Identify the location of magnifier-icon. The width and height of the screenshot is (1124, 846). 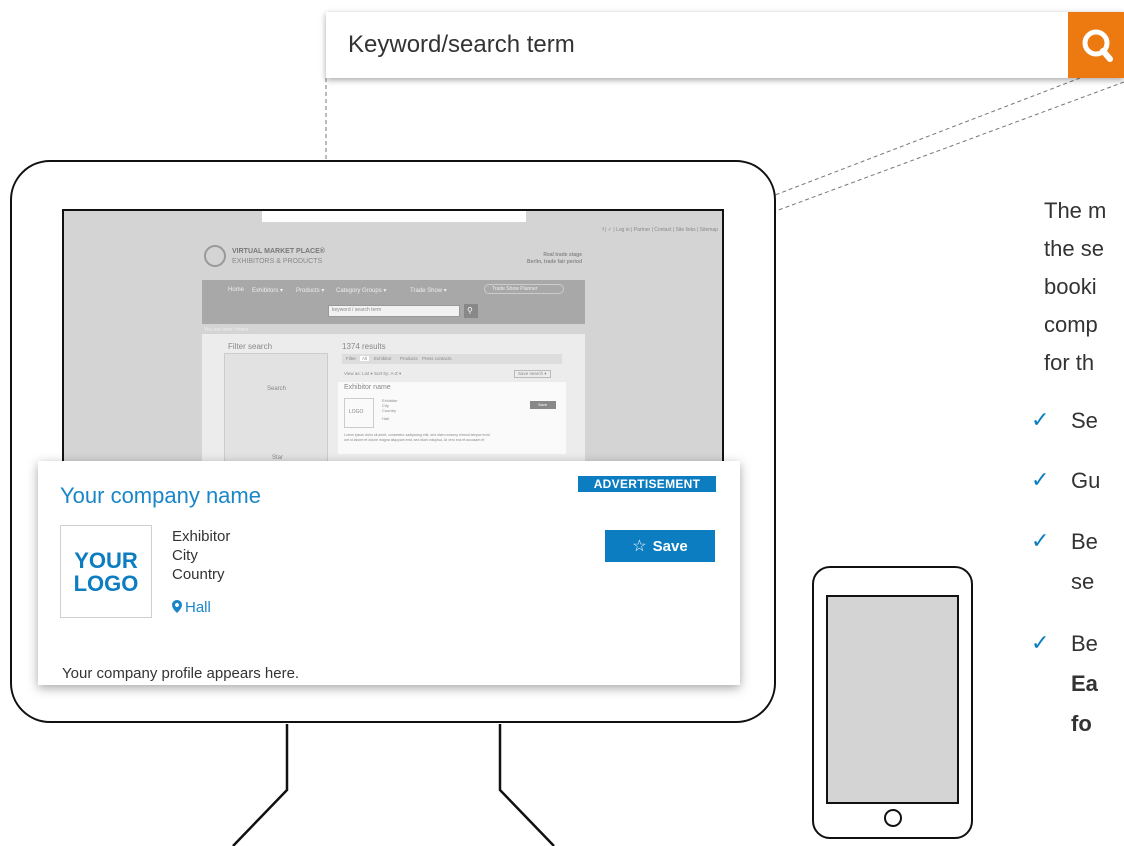
(1097, 45).